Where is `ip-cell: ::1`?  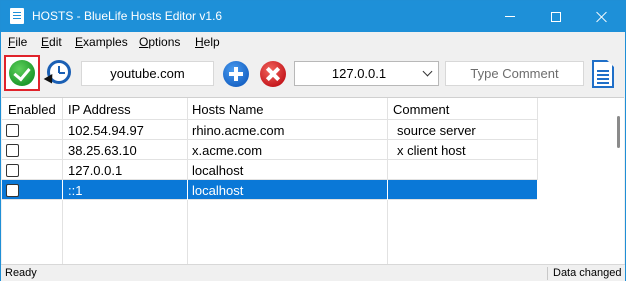 ip-cell: ::1 is located at coordinates (75, 190).